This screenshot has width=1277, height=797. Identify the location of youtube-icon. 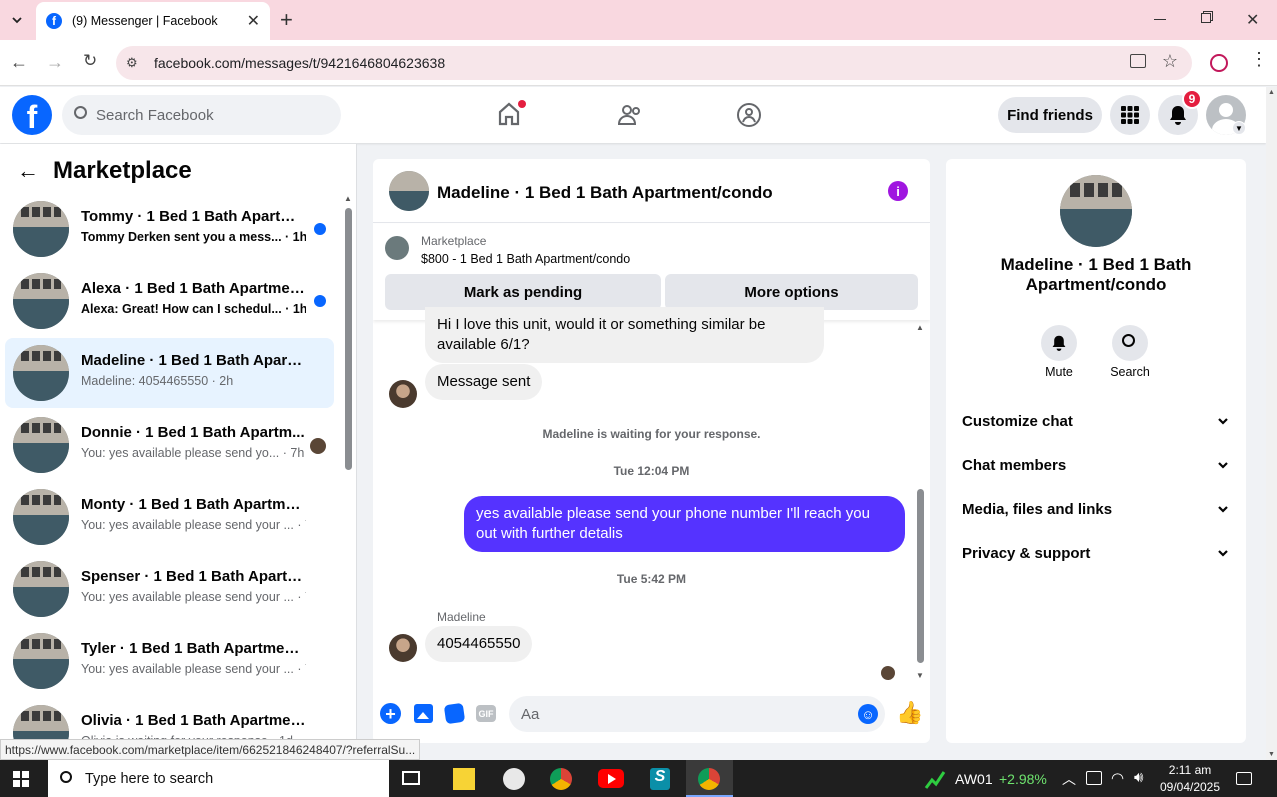
(611, 778).